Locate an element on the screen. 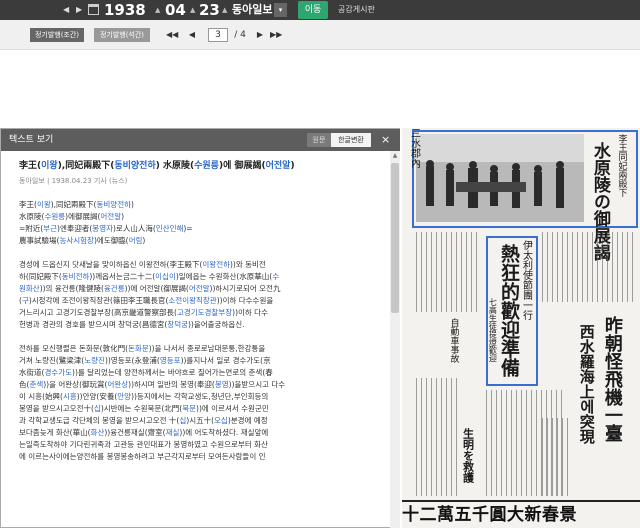 The image size is (640, 528). italy-small-headline: 七高生徒提燈歡迎 is located at coordinates (493, 330).